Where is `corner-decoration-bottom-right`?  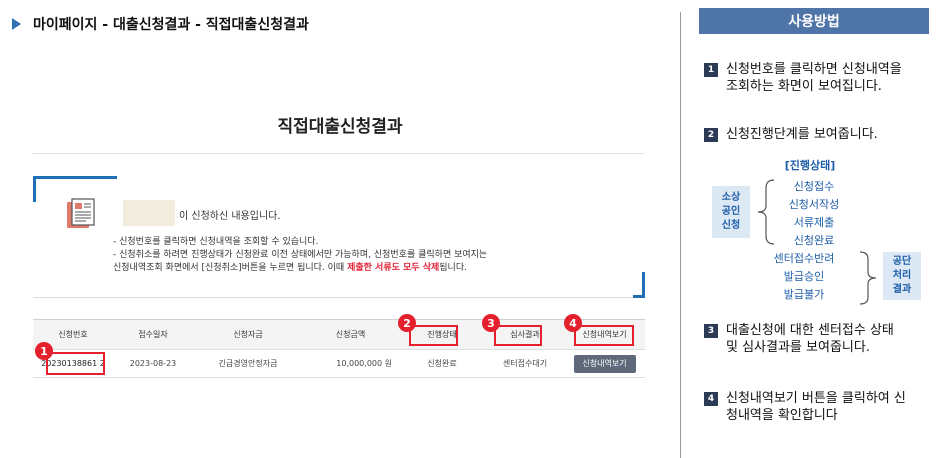
corner-decoration-bottom-right is located at coordinates (639, 285).